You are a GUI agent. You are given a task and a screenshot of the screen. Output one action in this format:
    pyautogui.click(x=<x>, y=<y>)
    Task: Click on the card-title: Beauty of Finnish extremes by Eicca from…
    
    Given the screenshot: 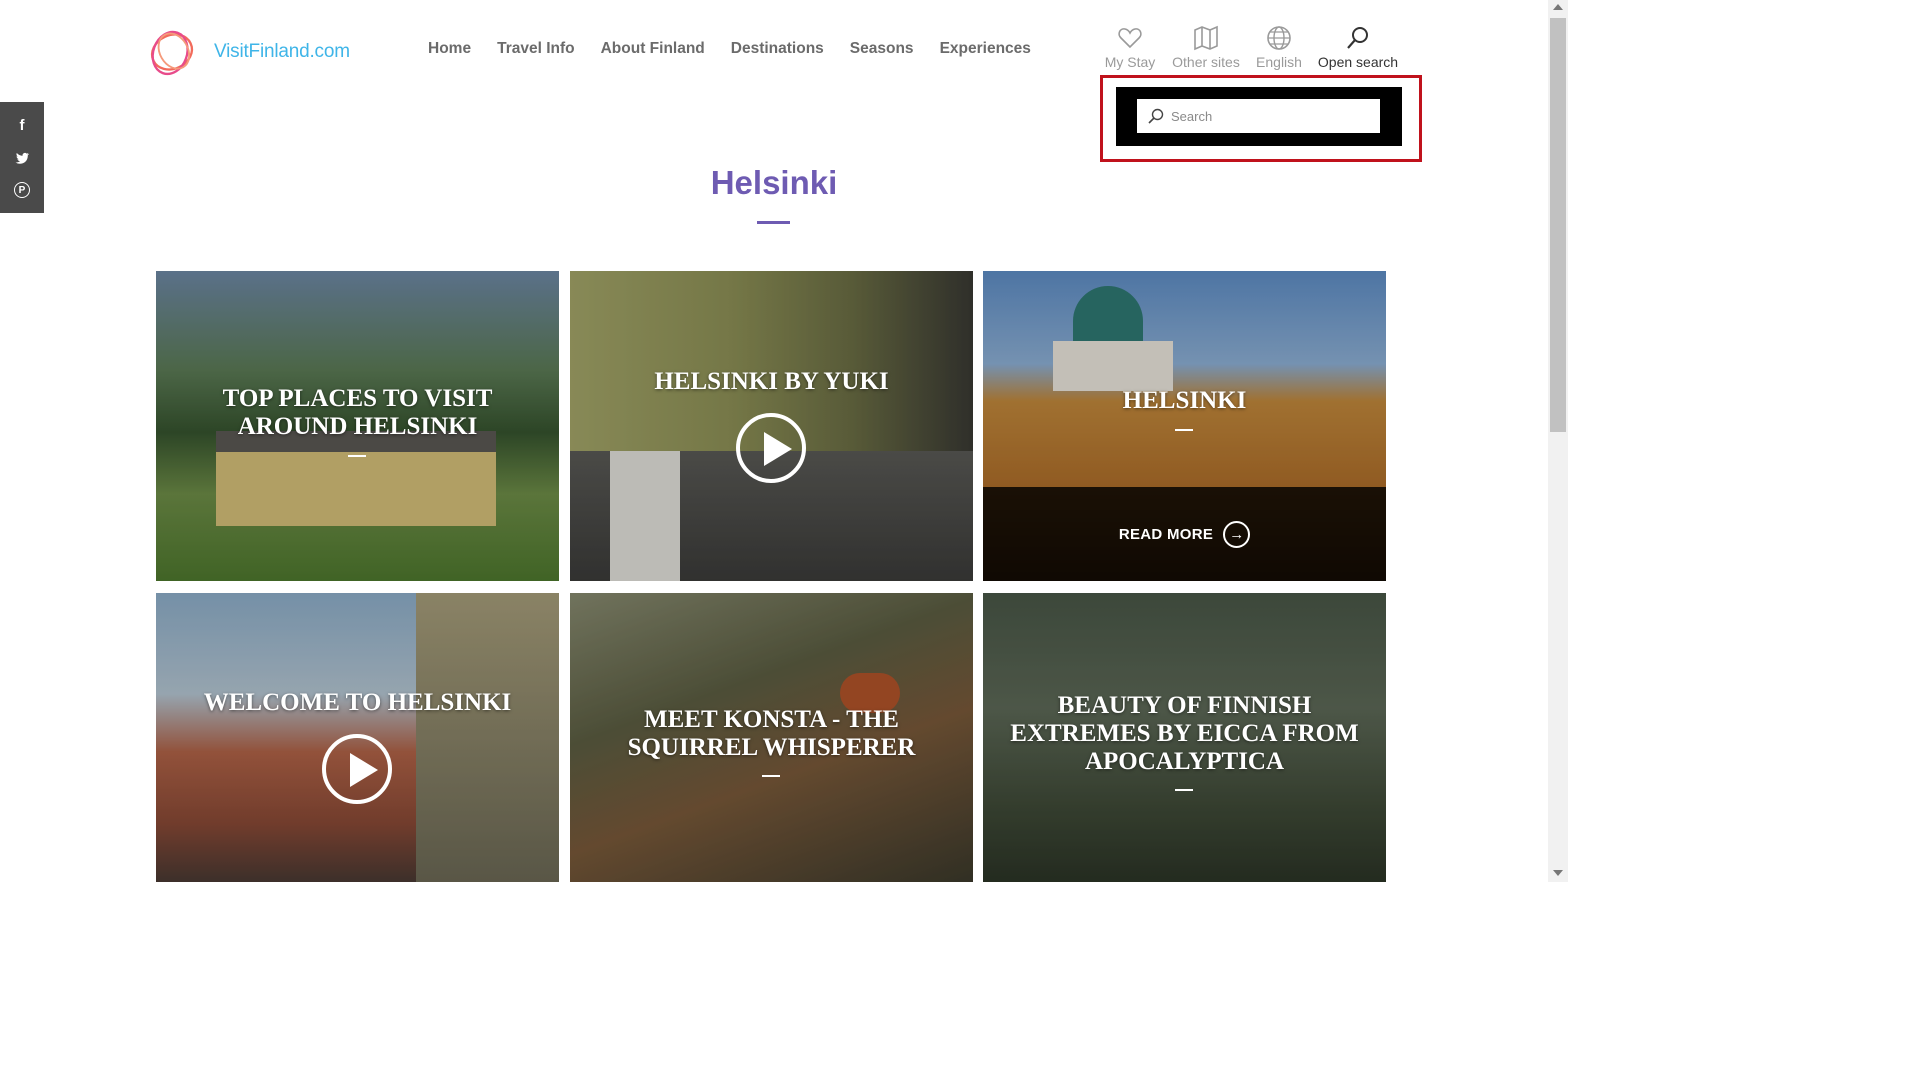 What is the action you would take?
    pyautogui.click(x=1184, y=733)
    